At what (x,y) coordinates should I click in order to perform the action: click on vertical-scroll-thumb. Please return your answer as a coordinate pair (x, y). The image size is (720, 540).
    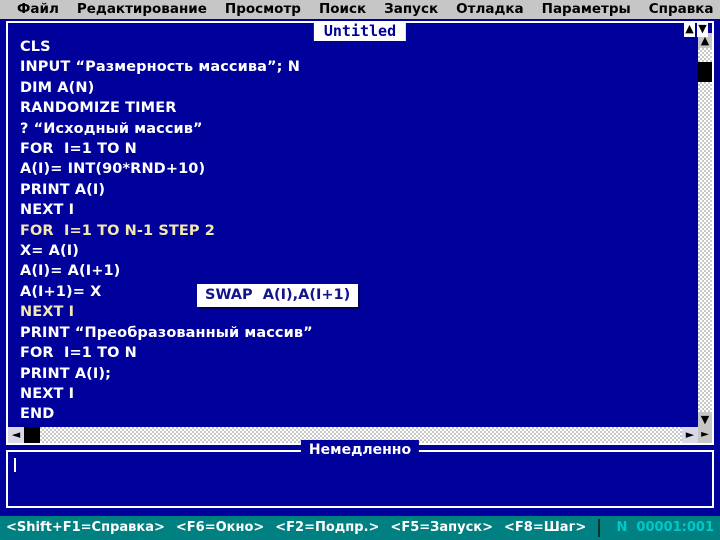
    Looking at the image, I should click on (705, 72).